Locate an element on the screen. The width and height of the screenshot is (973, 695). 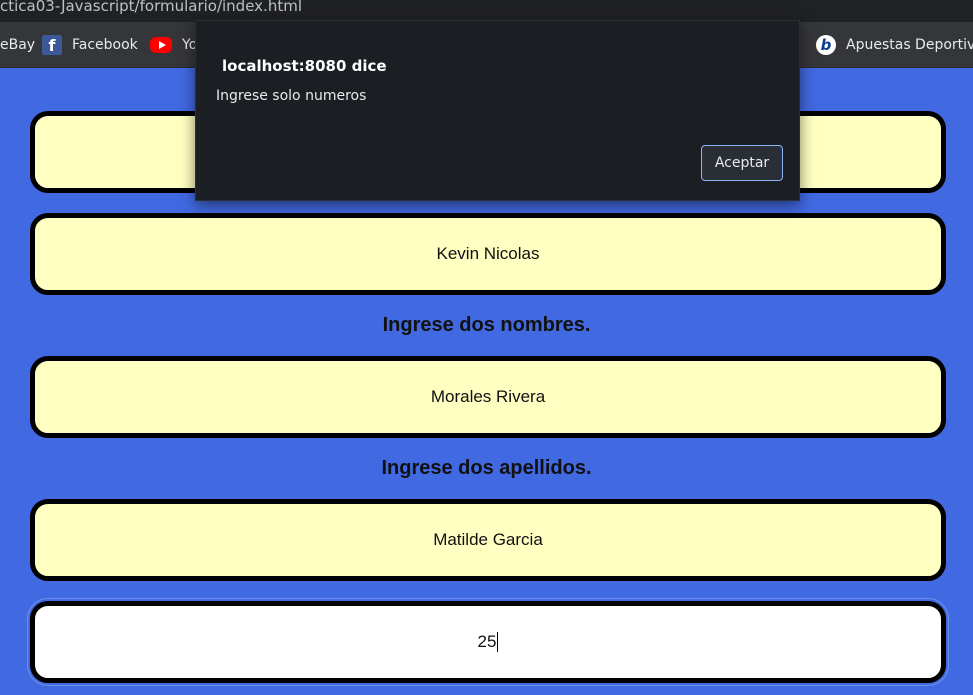
bookmark-facebook: f Facebook is located at coordinates (90, 45).